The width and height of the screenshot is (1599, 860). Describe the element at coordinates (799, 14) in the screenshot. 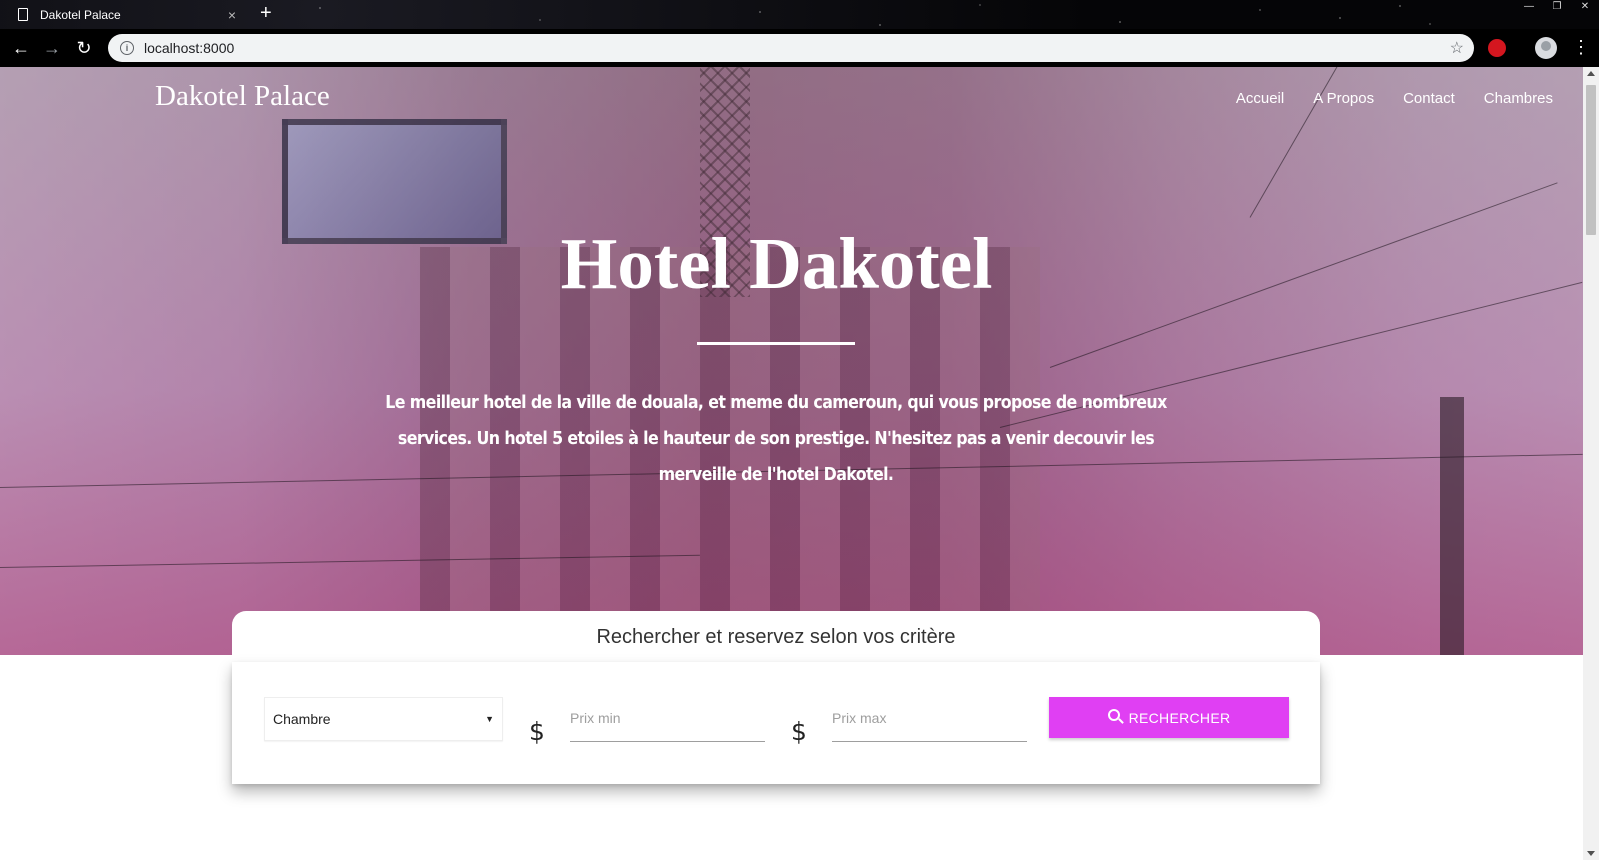

I see `browser-tab-strip: Dakotel Palace × + — ❐ ✕` at that location.